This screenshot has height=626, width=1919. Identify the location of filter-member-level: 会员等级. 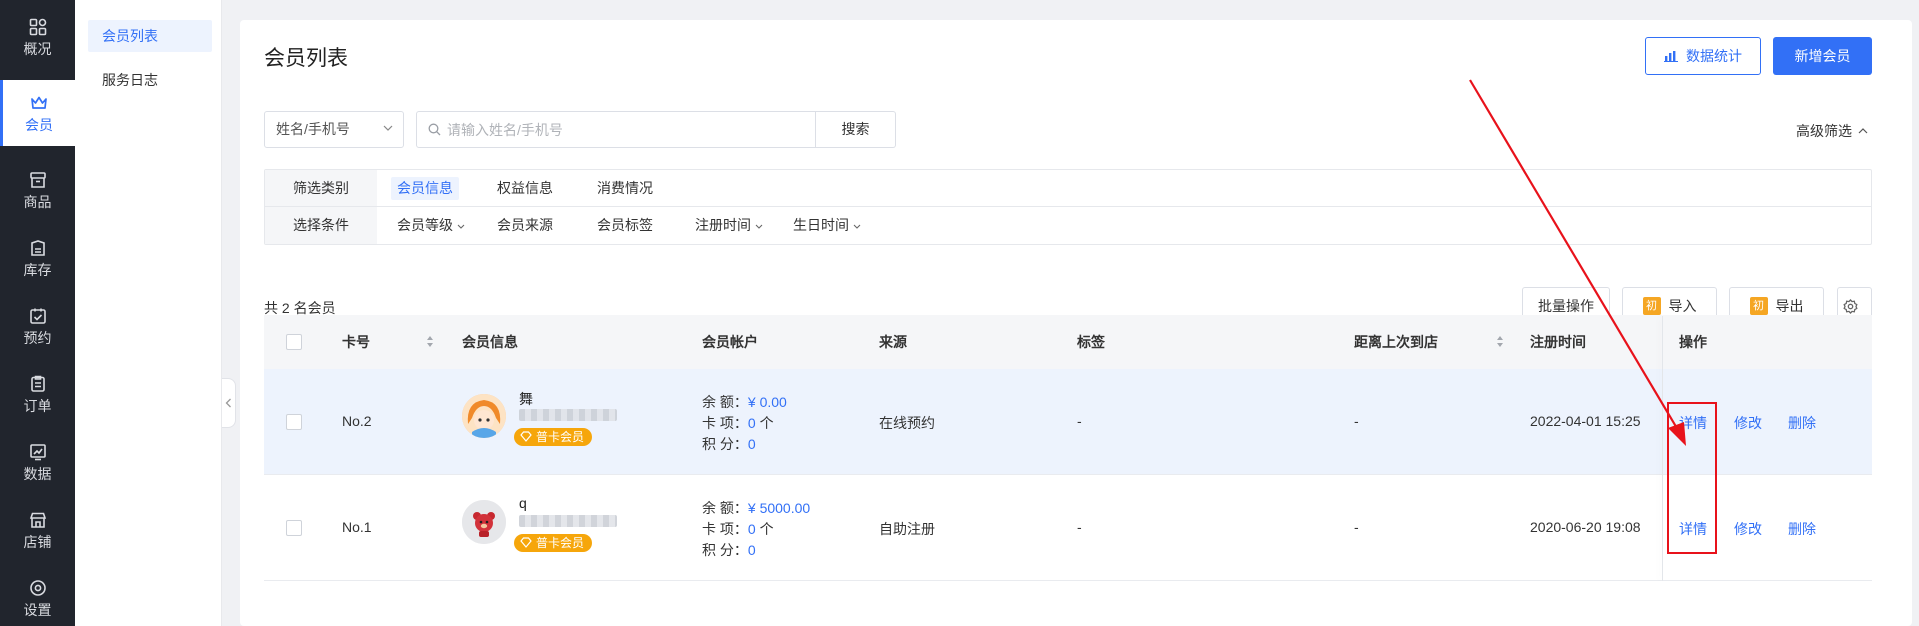
(431, 225).